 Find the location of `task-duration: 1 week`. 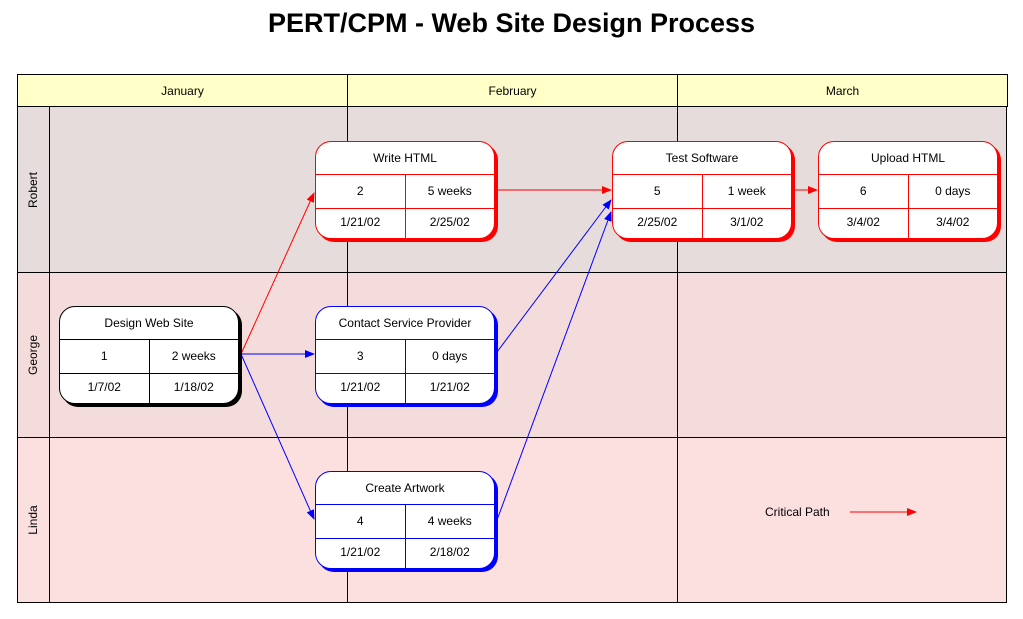

task-duration: 1 week is located at coordinates (746, 191).